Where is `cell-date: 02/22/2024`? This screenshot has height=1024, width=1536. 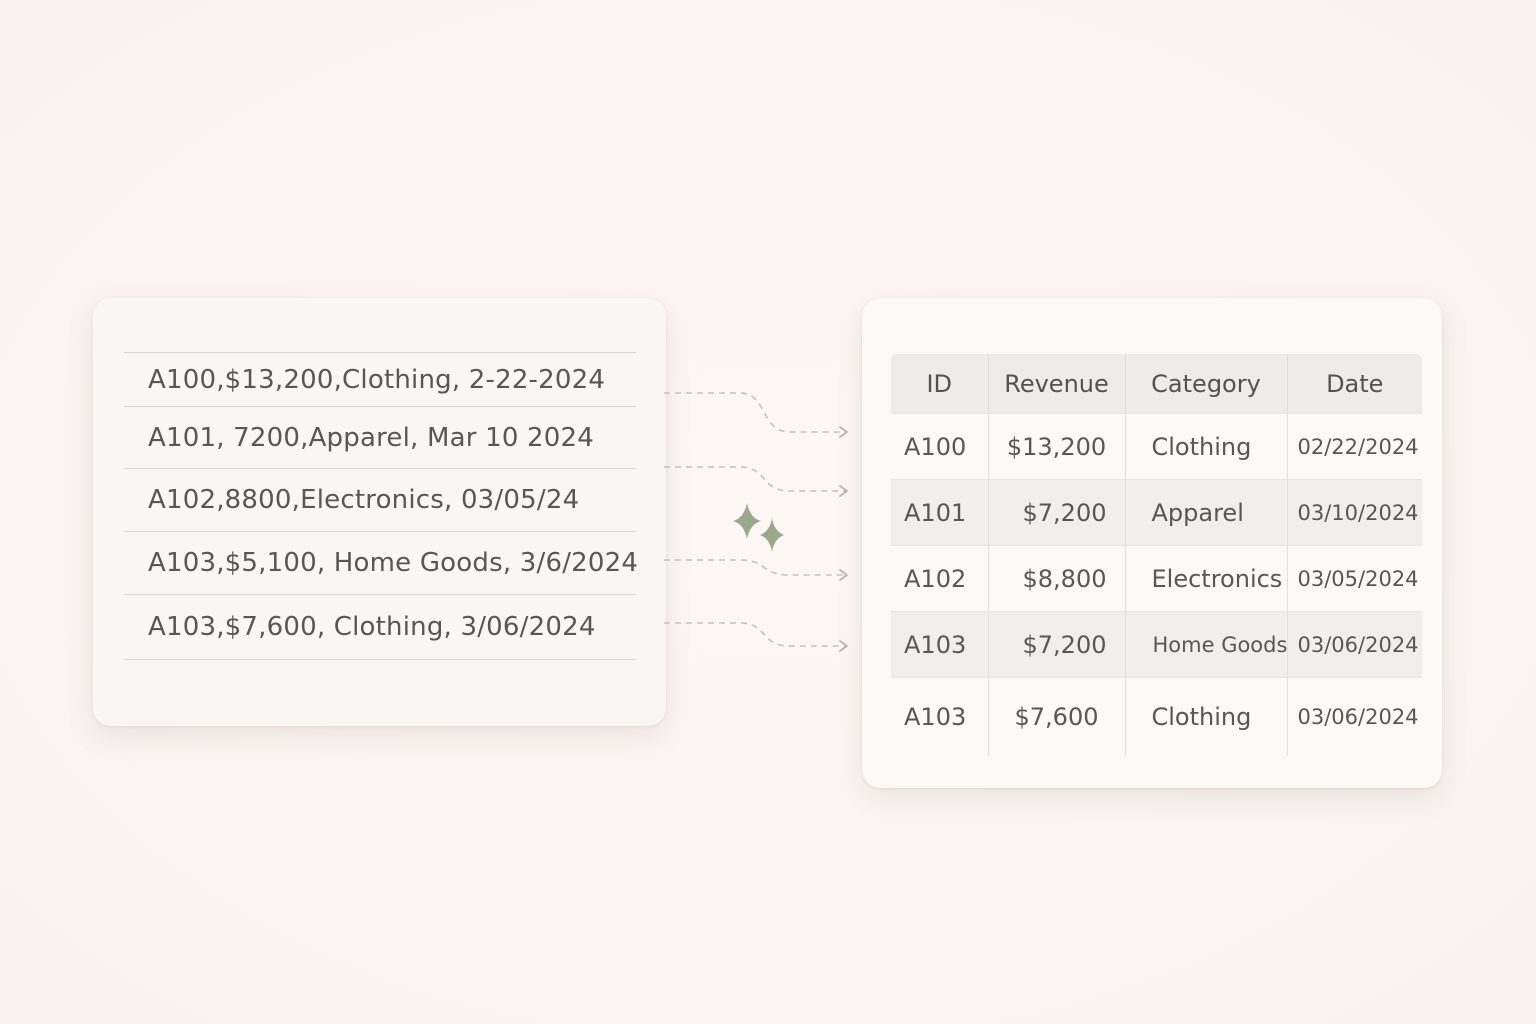 cell-date: 02/22/2024 is located at coordinates (1354, 446).